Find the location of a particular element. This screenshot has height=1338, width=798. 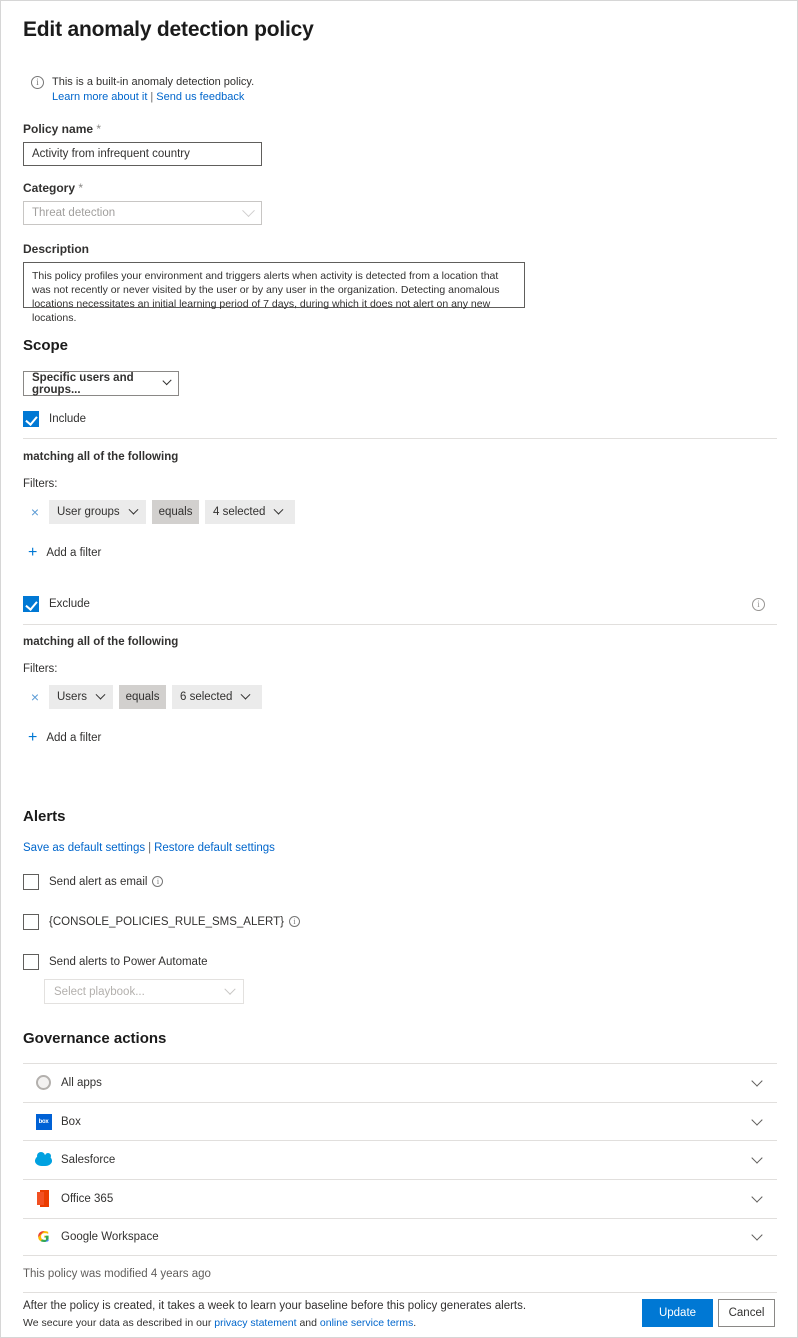

include-label: Include is located at coordinates (68, 419).